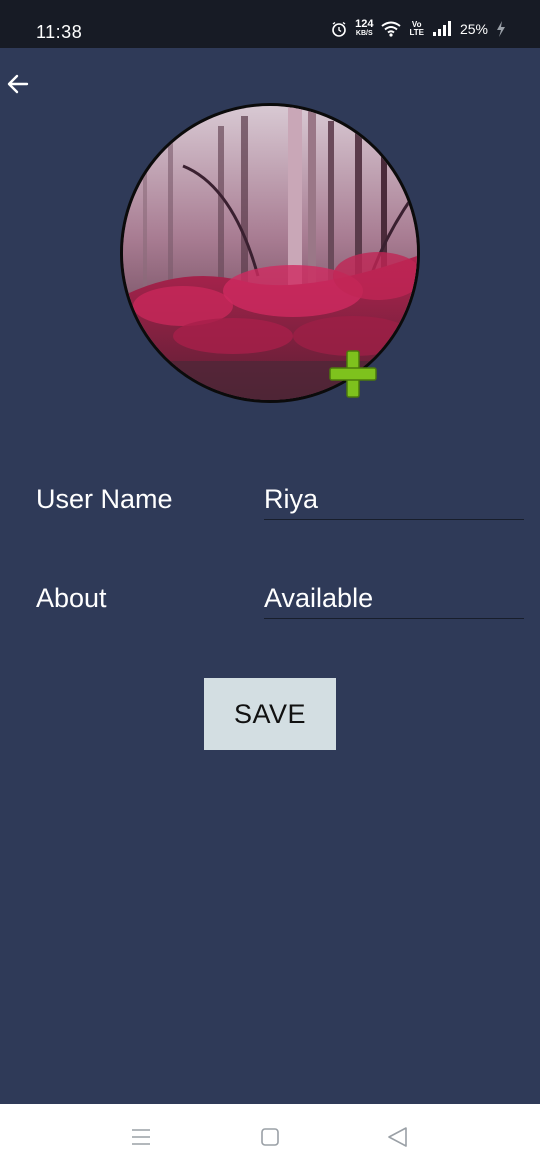 The height and width of the screenshot is (1170, 540). Describe the element at coordinates (416, 32) in the screenshot. I see `volte-bottom: LTE` at that location.